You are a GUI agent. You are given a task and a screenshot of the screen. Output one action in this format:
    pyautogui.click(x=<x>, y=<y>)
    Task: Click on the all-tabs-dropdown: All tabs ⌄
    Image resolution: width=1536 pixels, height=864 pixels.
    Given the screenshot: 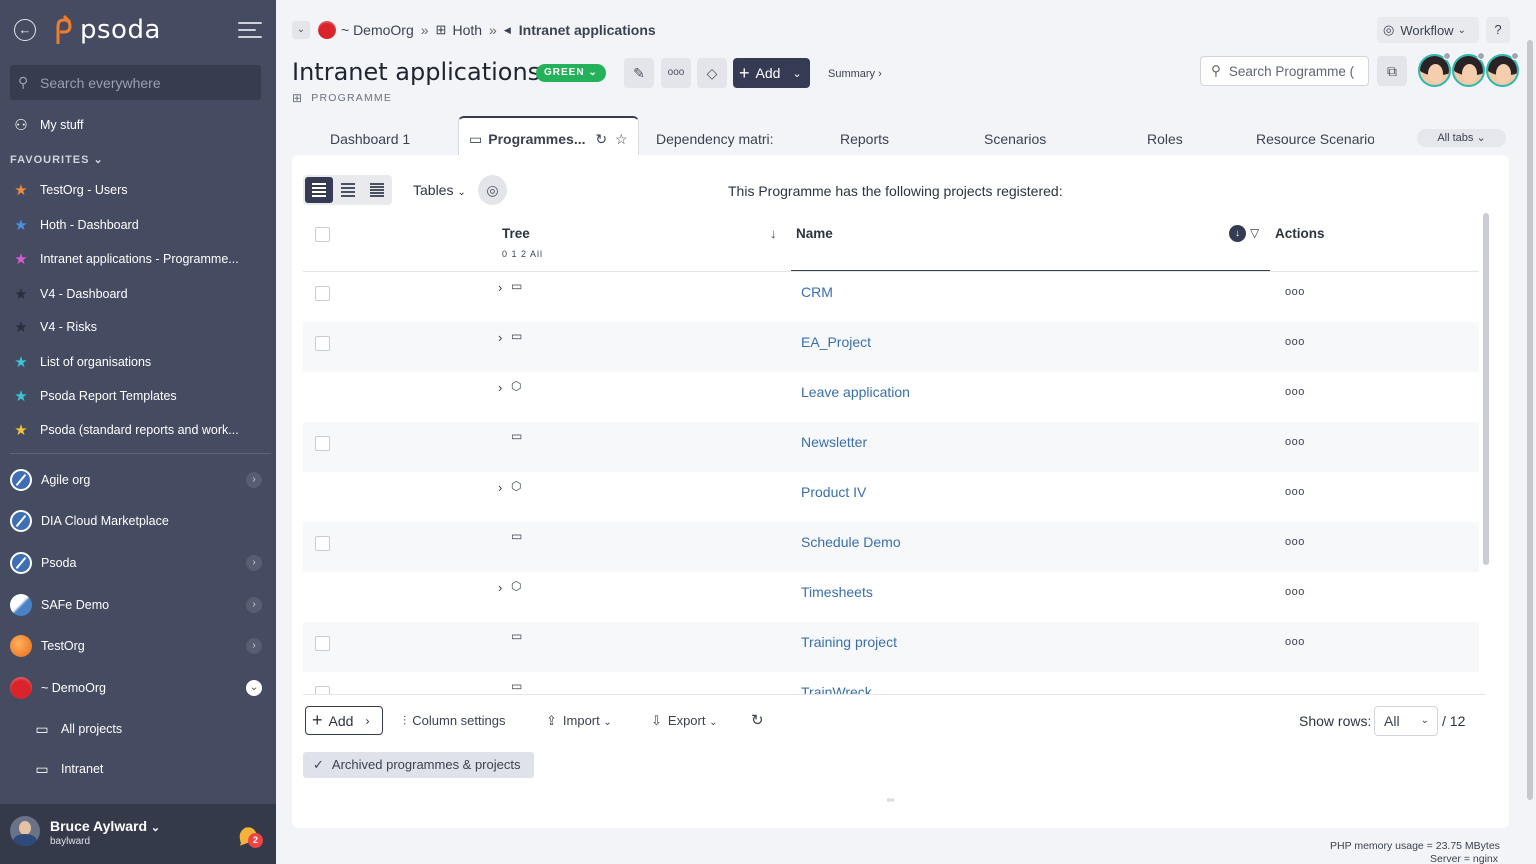 What is the action you would take?
    pyautogui.click(x=1461, y=138)
    